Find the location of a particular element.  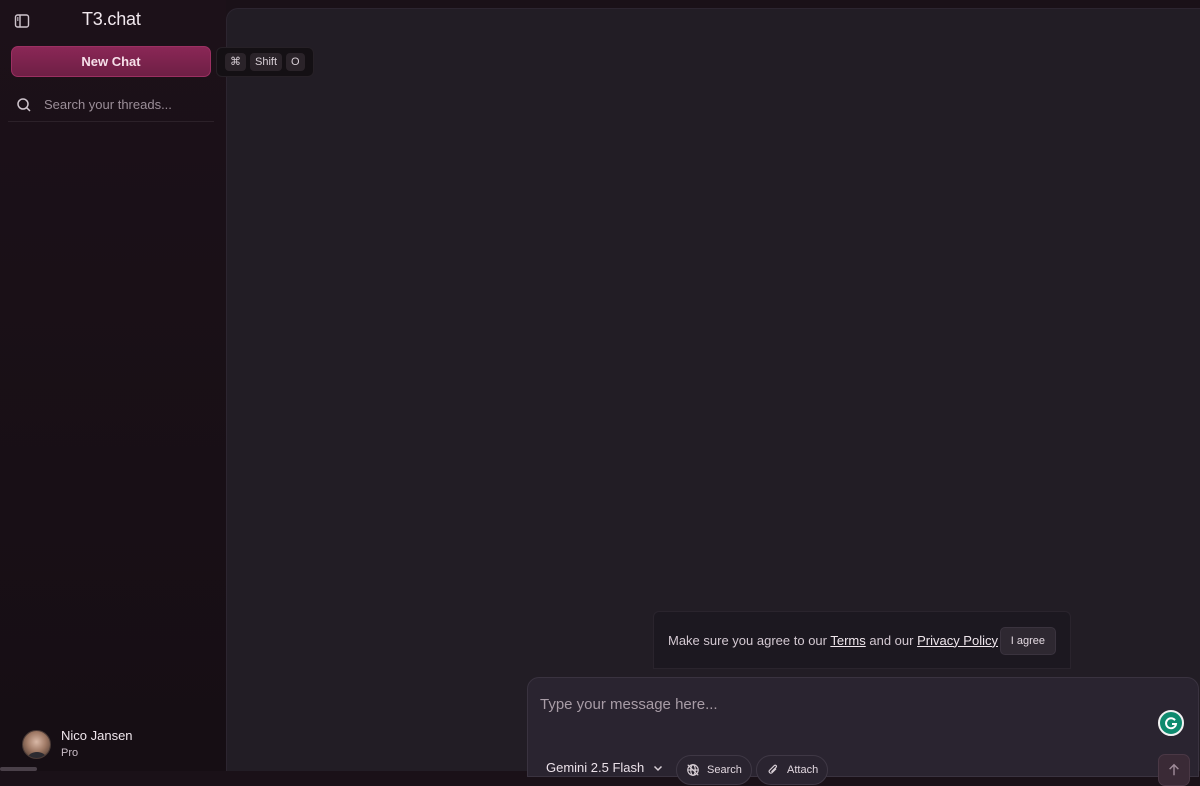

avatar is located at coordinates (36, 744).